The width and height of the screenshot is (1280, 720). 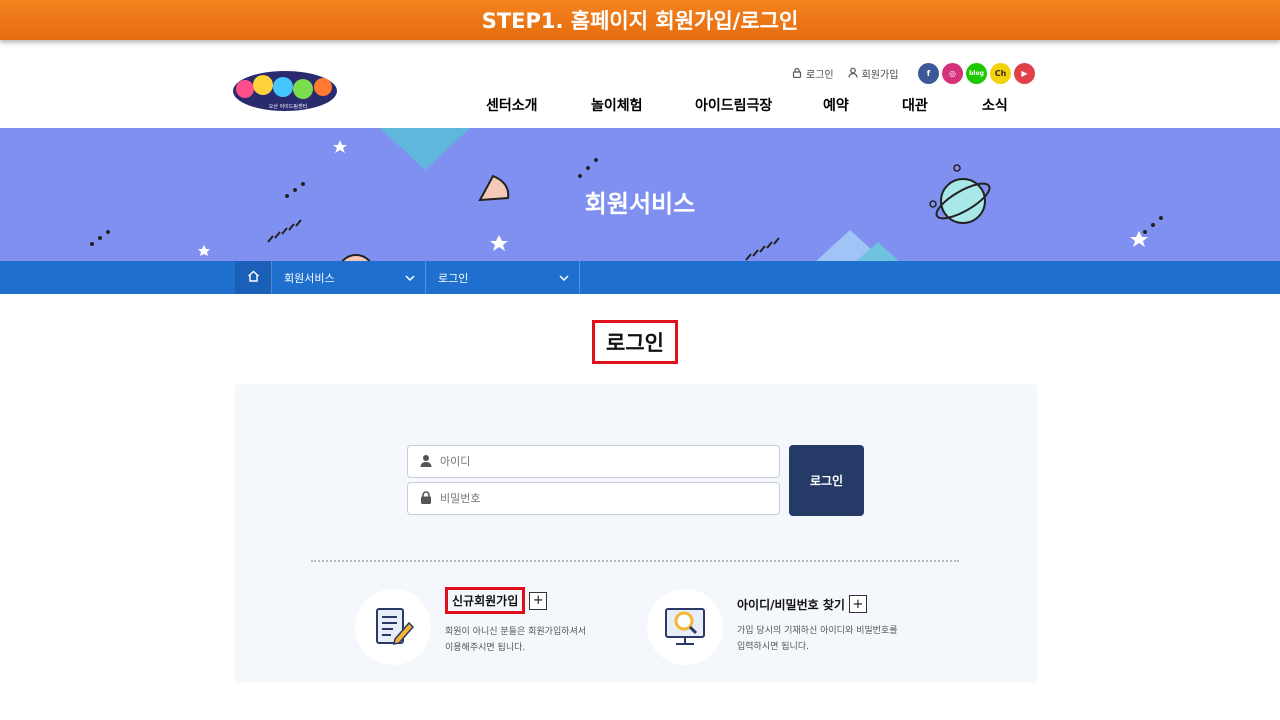 I want to click on find-desc-line2: 입력하시면 됩니다., so click(x=773, y=647).